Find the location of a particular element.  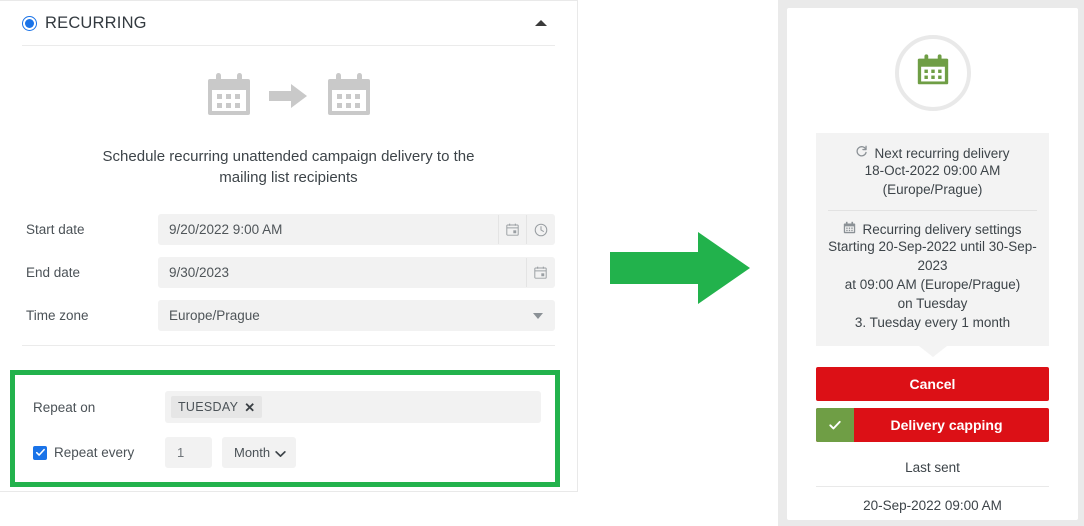

settings-line-4: 3. Tuesday every 1 month is located at coordinates (932, 322).